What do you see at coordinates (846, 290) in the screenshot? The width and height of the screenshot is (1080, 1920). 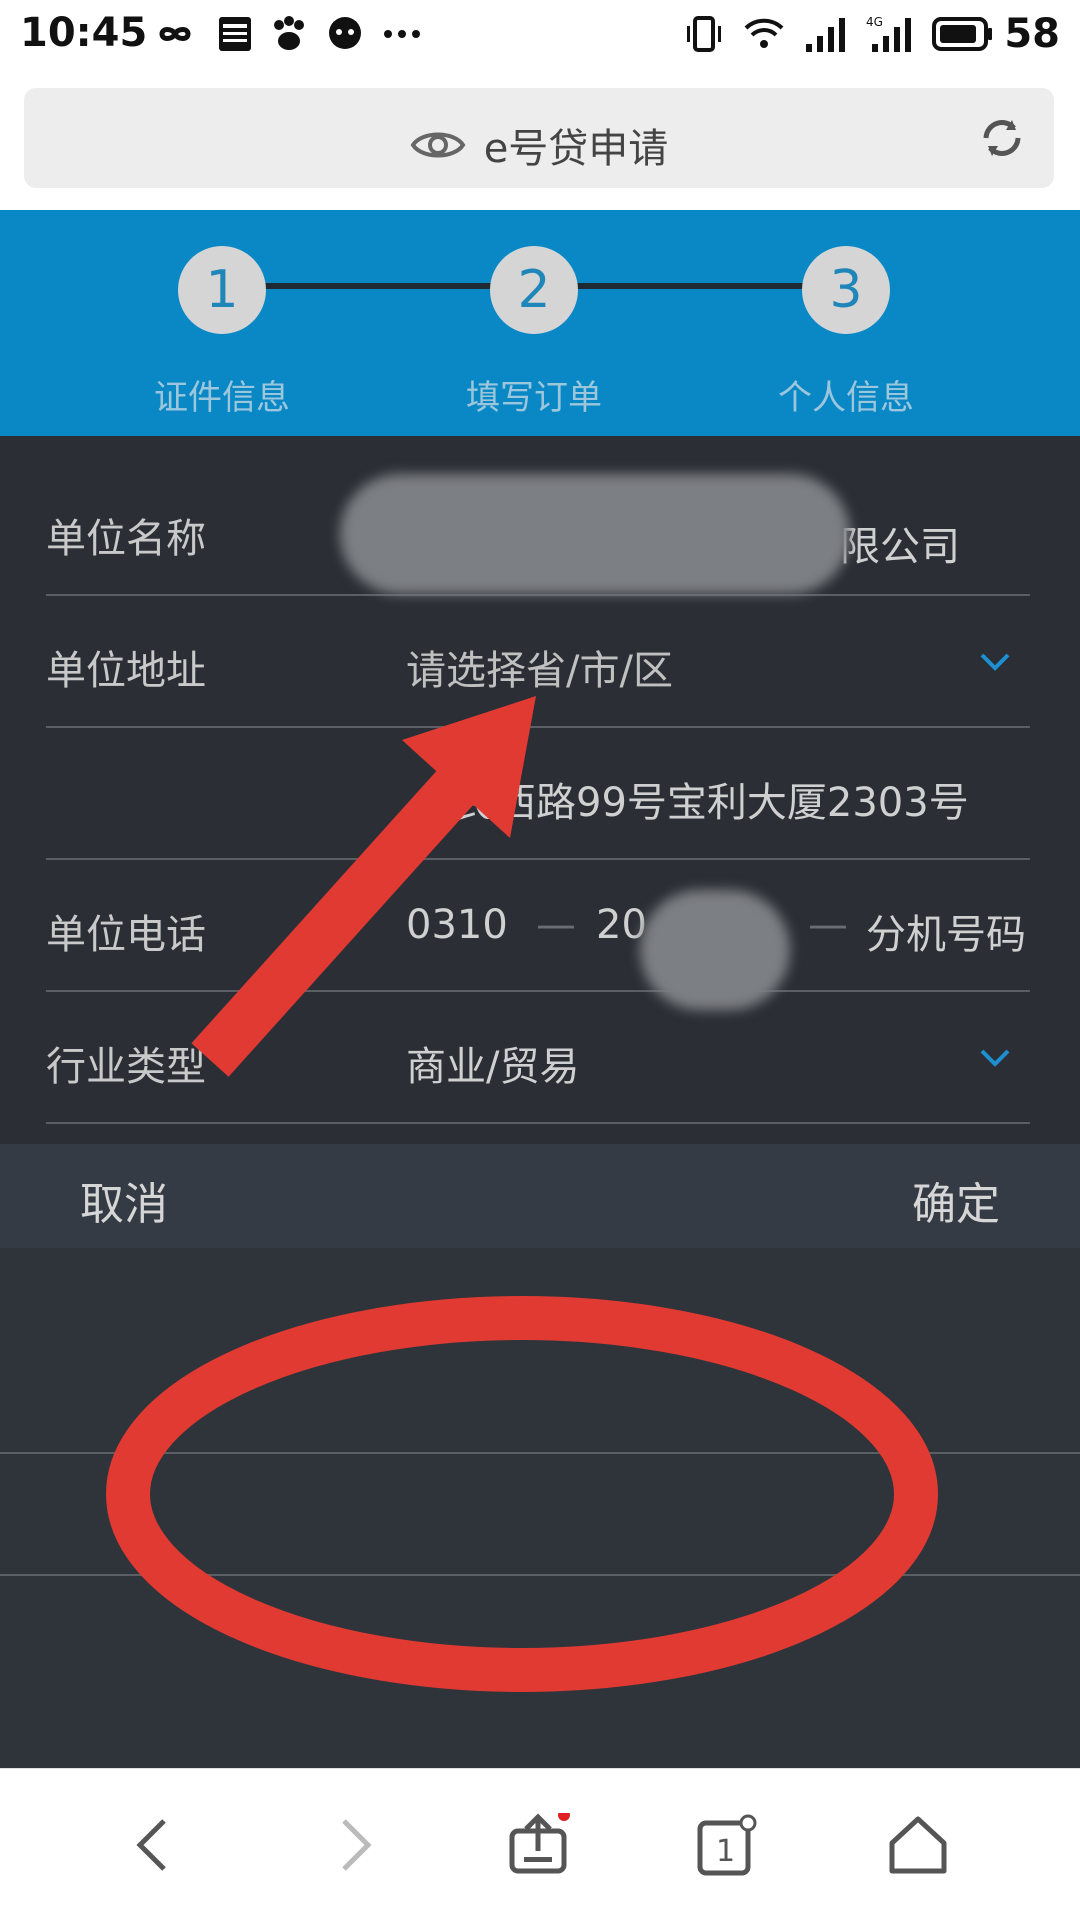 I see `step-3-circle: 3` at bounding box center [846, 290].